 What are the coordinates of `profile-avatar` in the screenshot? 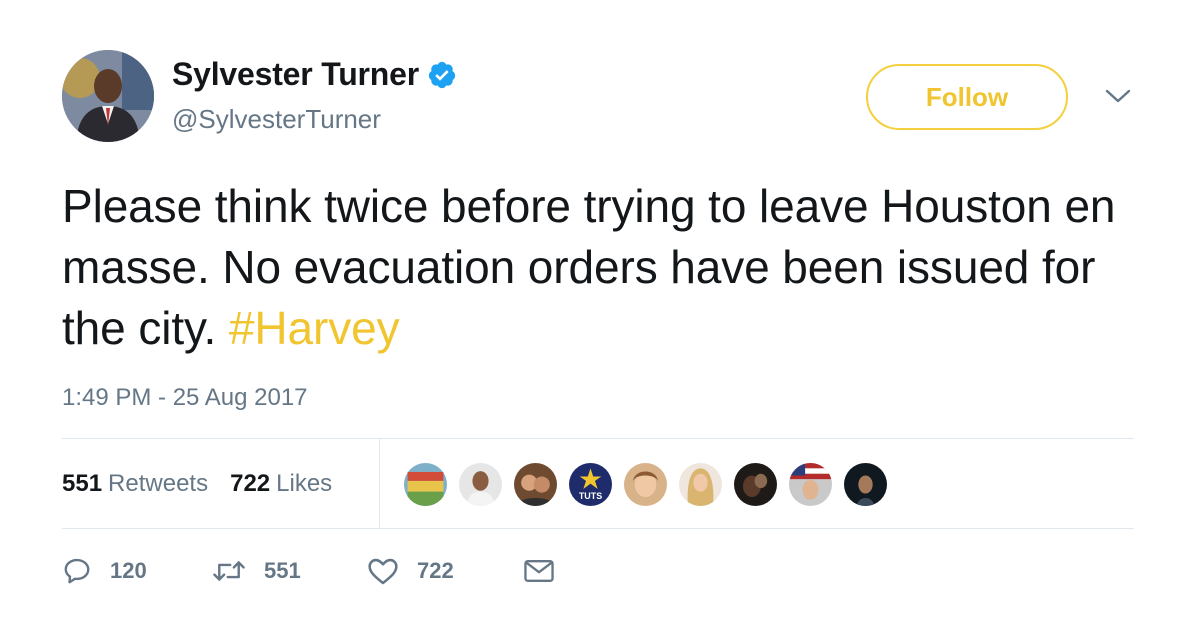 It's located at (108, 96).